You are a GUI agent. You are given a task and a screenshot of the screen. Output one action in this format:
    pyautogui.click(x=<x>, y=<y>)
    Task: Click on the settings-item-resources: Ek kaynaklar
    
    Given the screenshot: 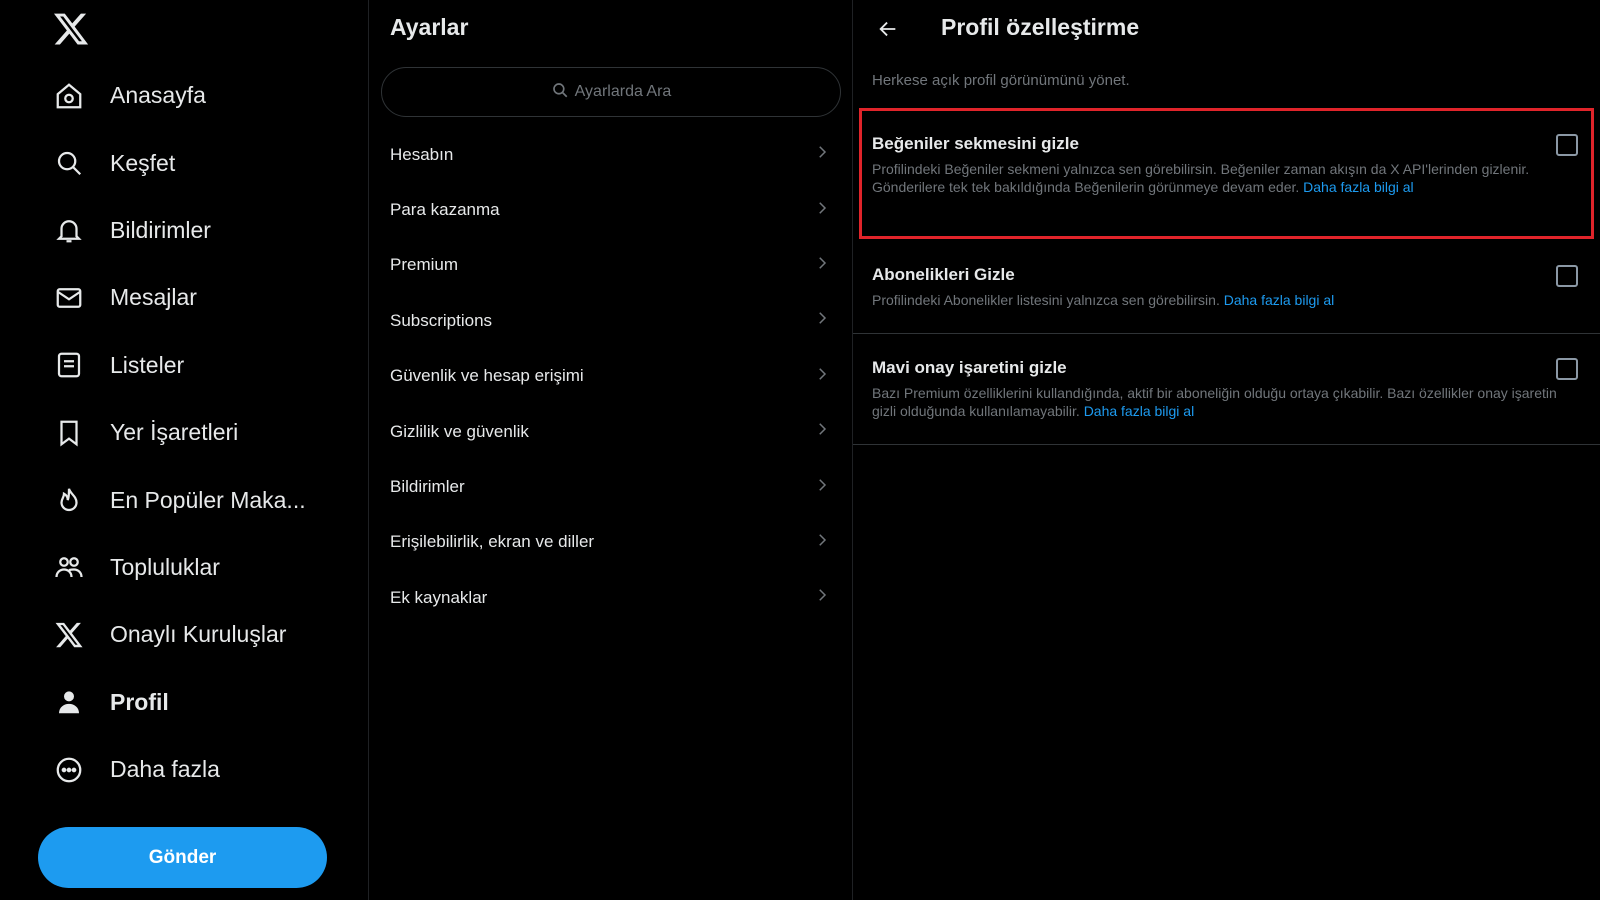 What is the action you would take?
    pyautogui.click(x=611, y=597)
    